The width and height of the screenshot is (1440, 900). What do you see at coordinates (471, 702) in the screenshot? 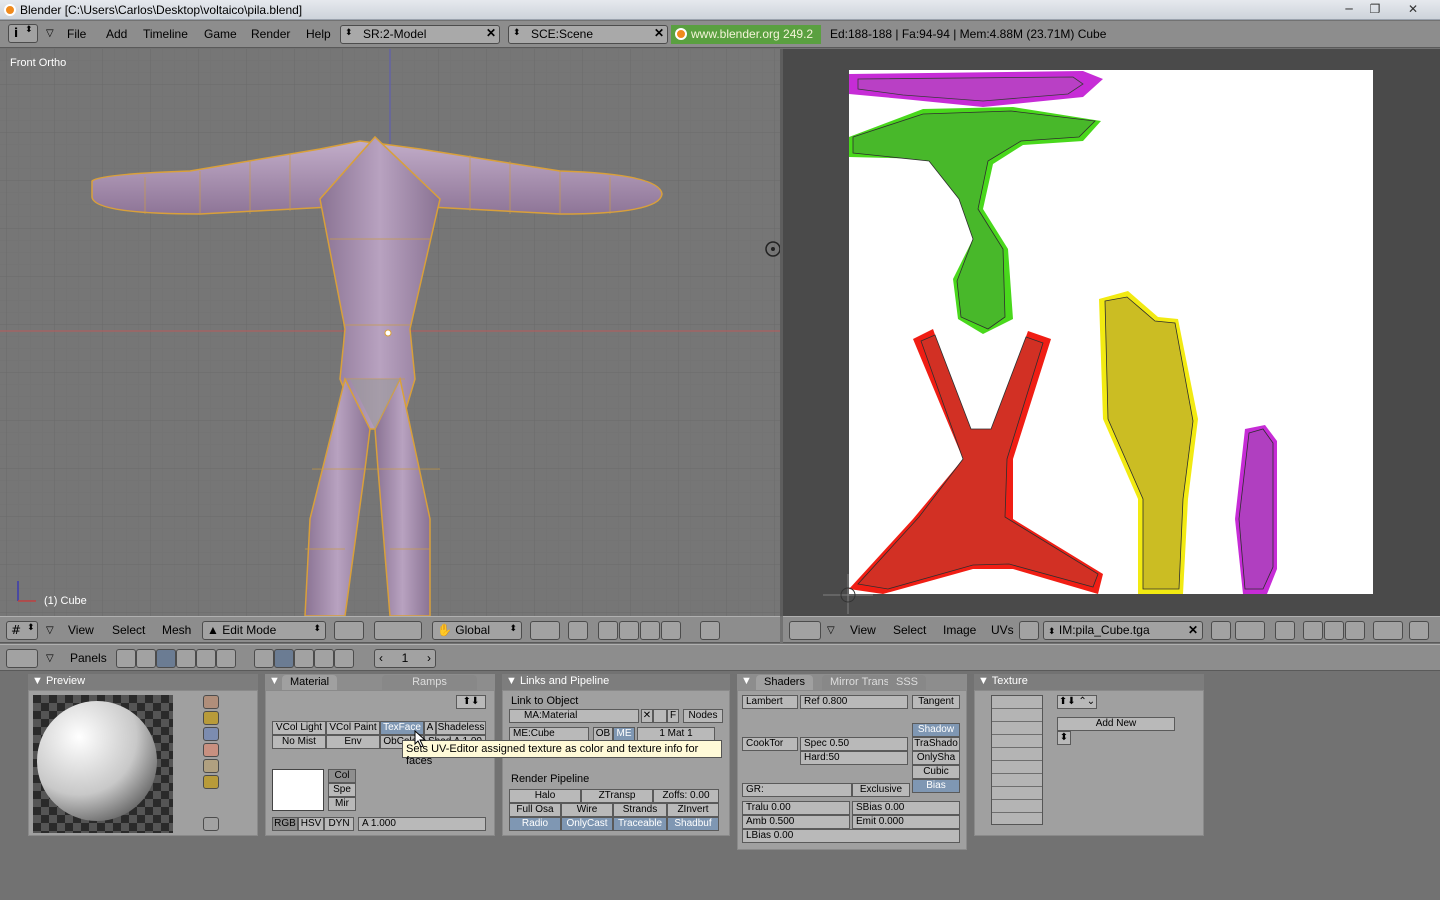
I see `copy-paste-icon: ⬆⬇` at bounding box center [471, 702].